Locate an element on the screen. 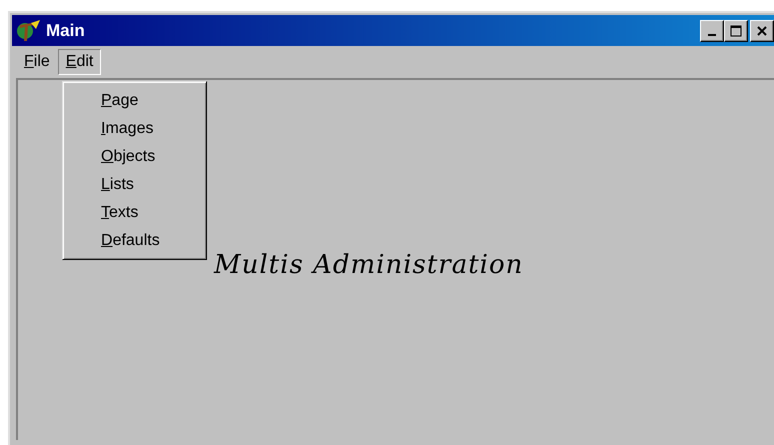  menu-option: Page is located at coordinates (134, 101).